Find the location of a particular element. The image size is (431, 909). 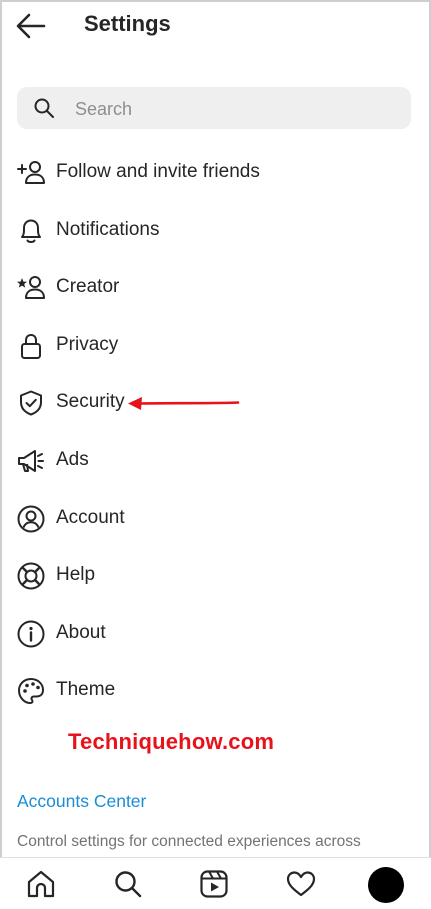

nav-home-button is located at coordinates (41, 884).